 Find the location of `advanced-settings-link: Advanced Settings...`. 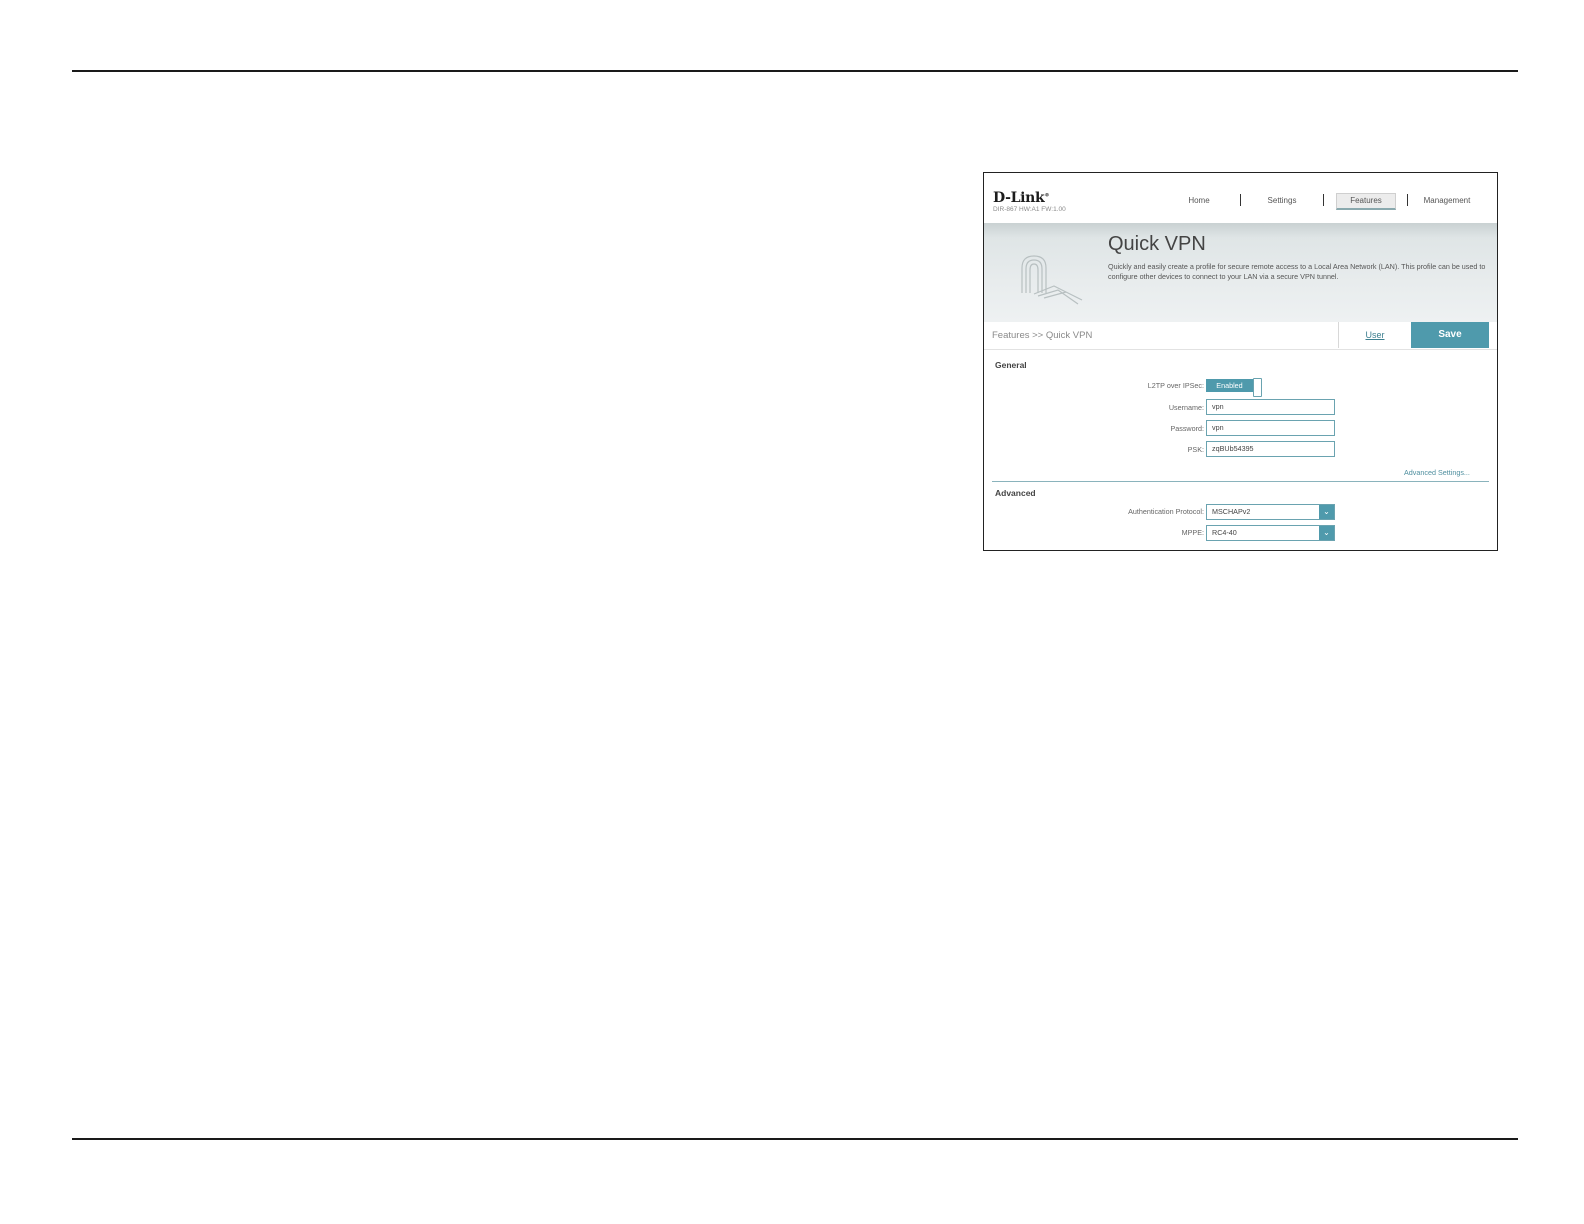

advanced-settings-link: Advanced Settings... is located at coordinates (1437, 472).